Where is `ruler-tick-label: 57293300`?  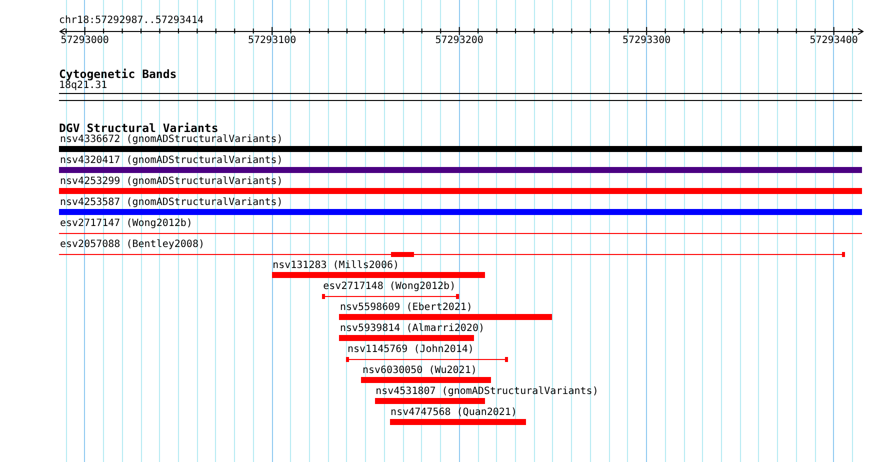
ruler-tick-label: 57293300 is located at coordinates (646, 41).